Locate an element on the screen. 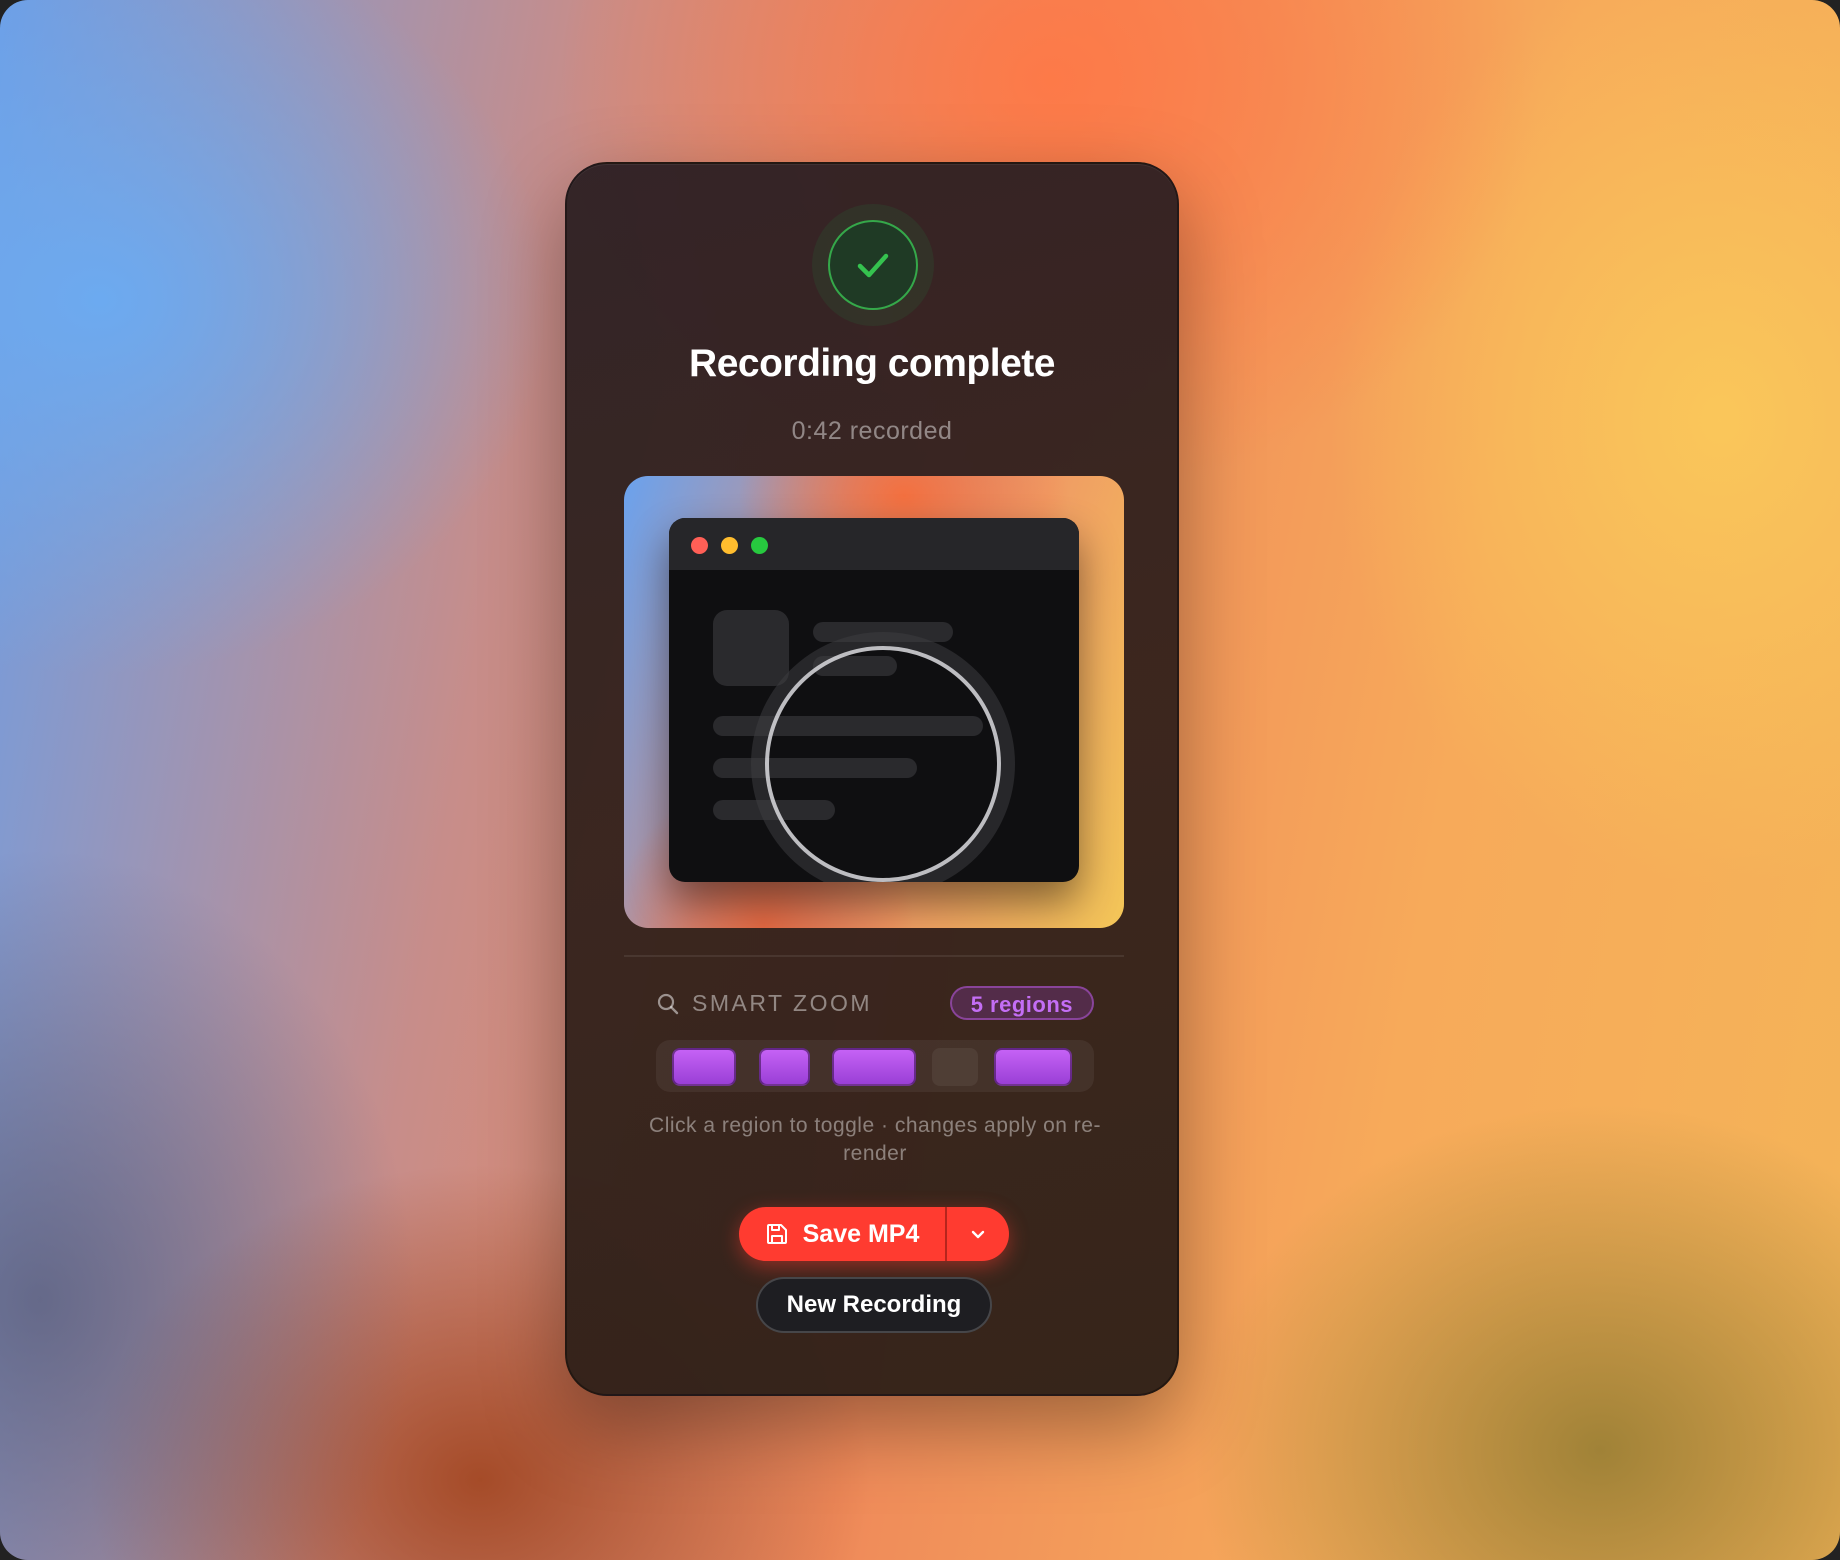  zoom-region-timeline is located at coordinates (875, 1066).